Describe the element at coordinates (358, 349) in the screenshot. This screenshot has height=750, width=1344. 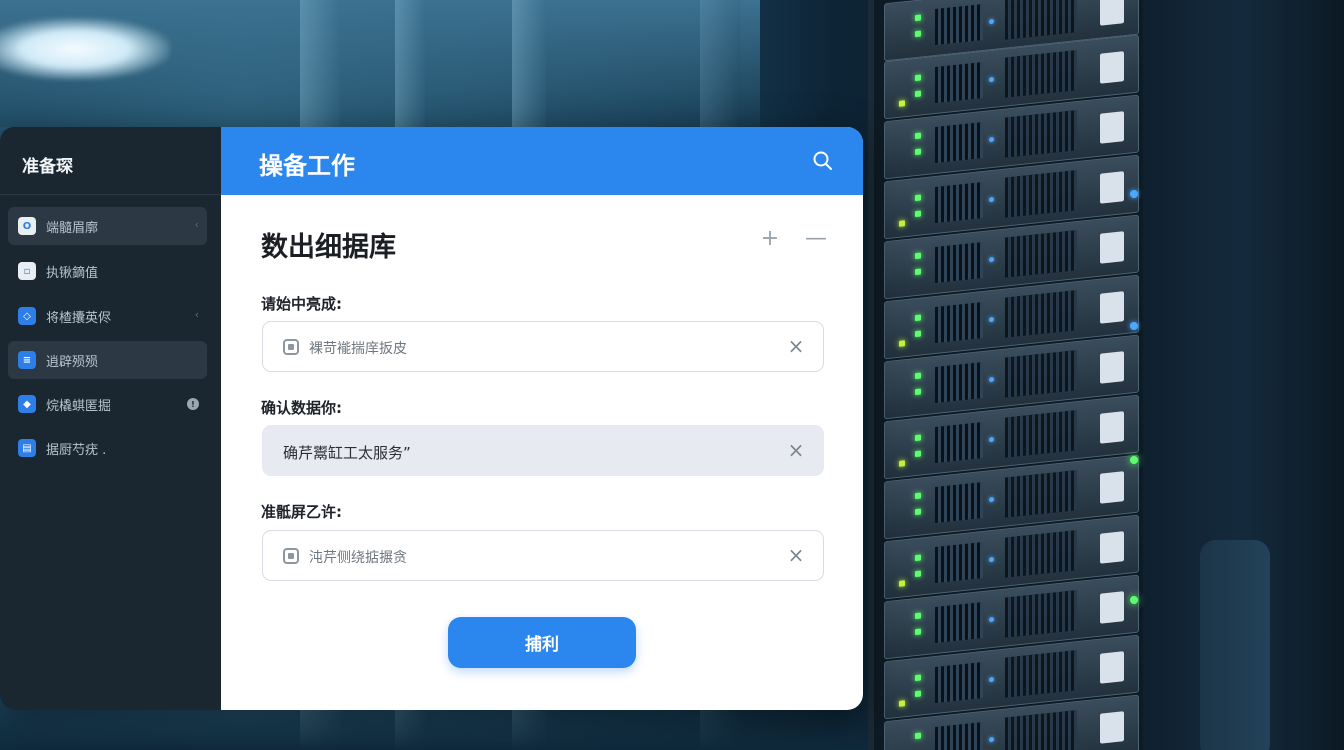
I see `input-placeholder: 裸苛褦揣庠扳皮` at that location.